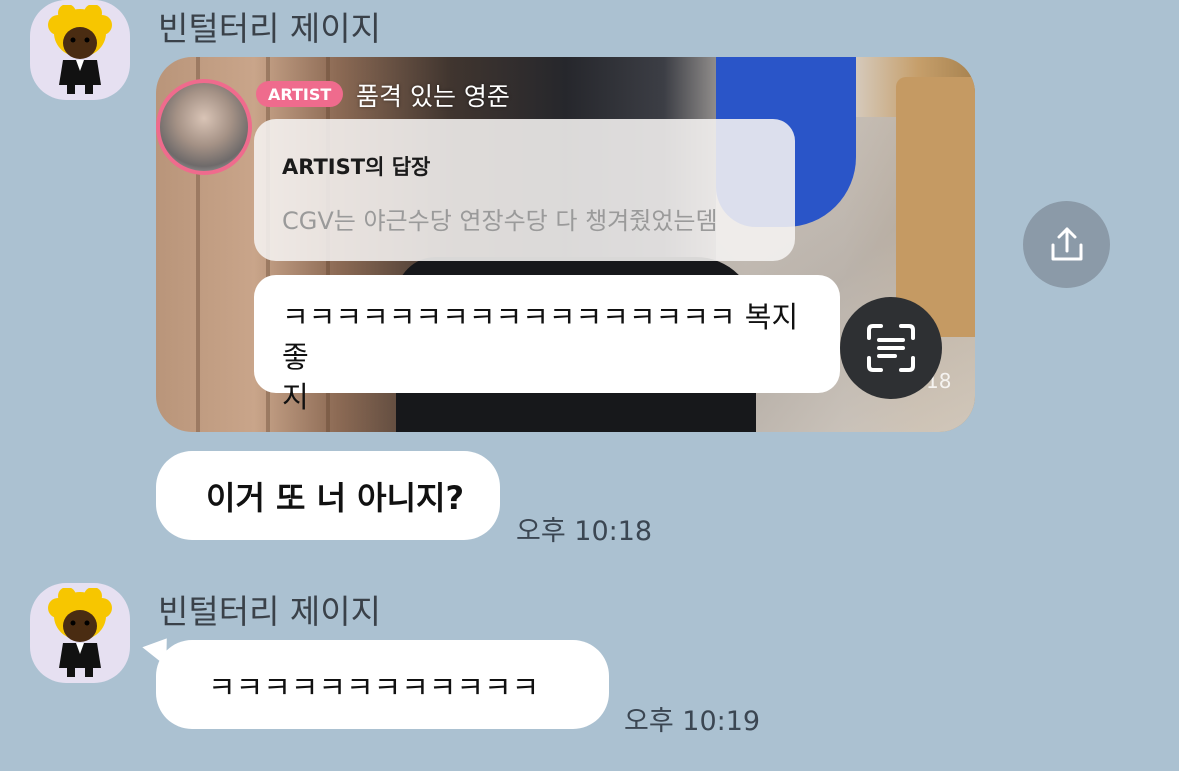 The image size is (1179, 771). I want to click on fan-comment-text: ㅋㅋㅋㅋㅋㅋㅋㅋㅋㅋㅋㅋㅋㅋㅋㅋㅋ 복지 좋 지, so click(552, 357).